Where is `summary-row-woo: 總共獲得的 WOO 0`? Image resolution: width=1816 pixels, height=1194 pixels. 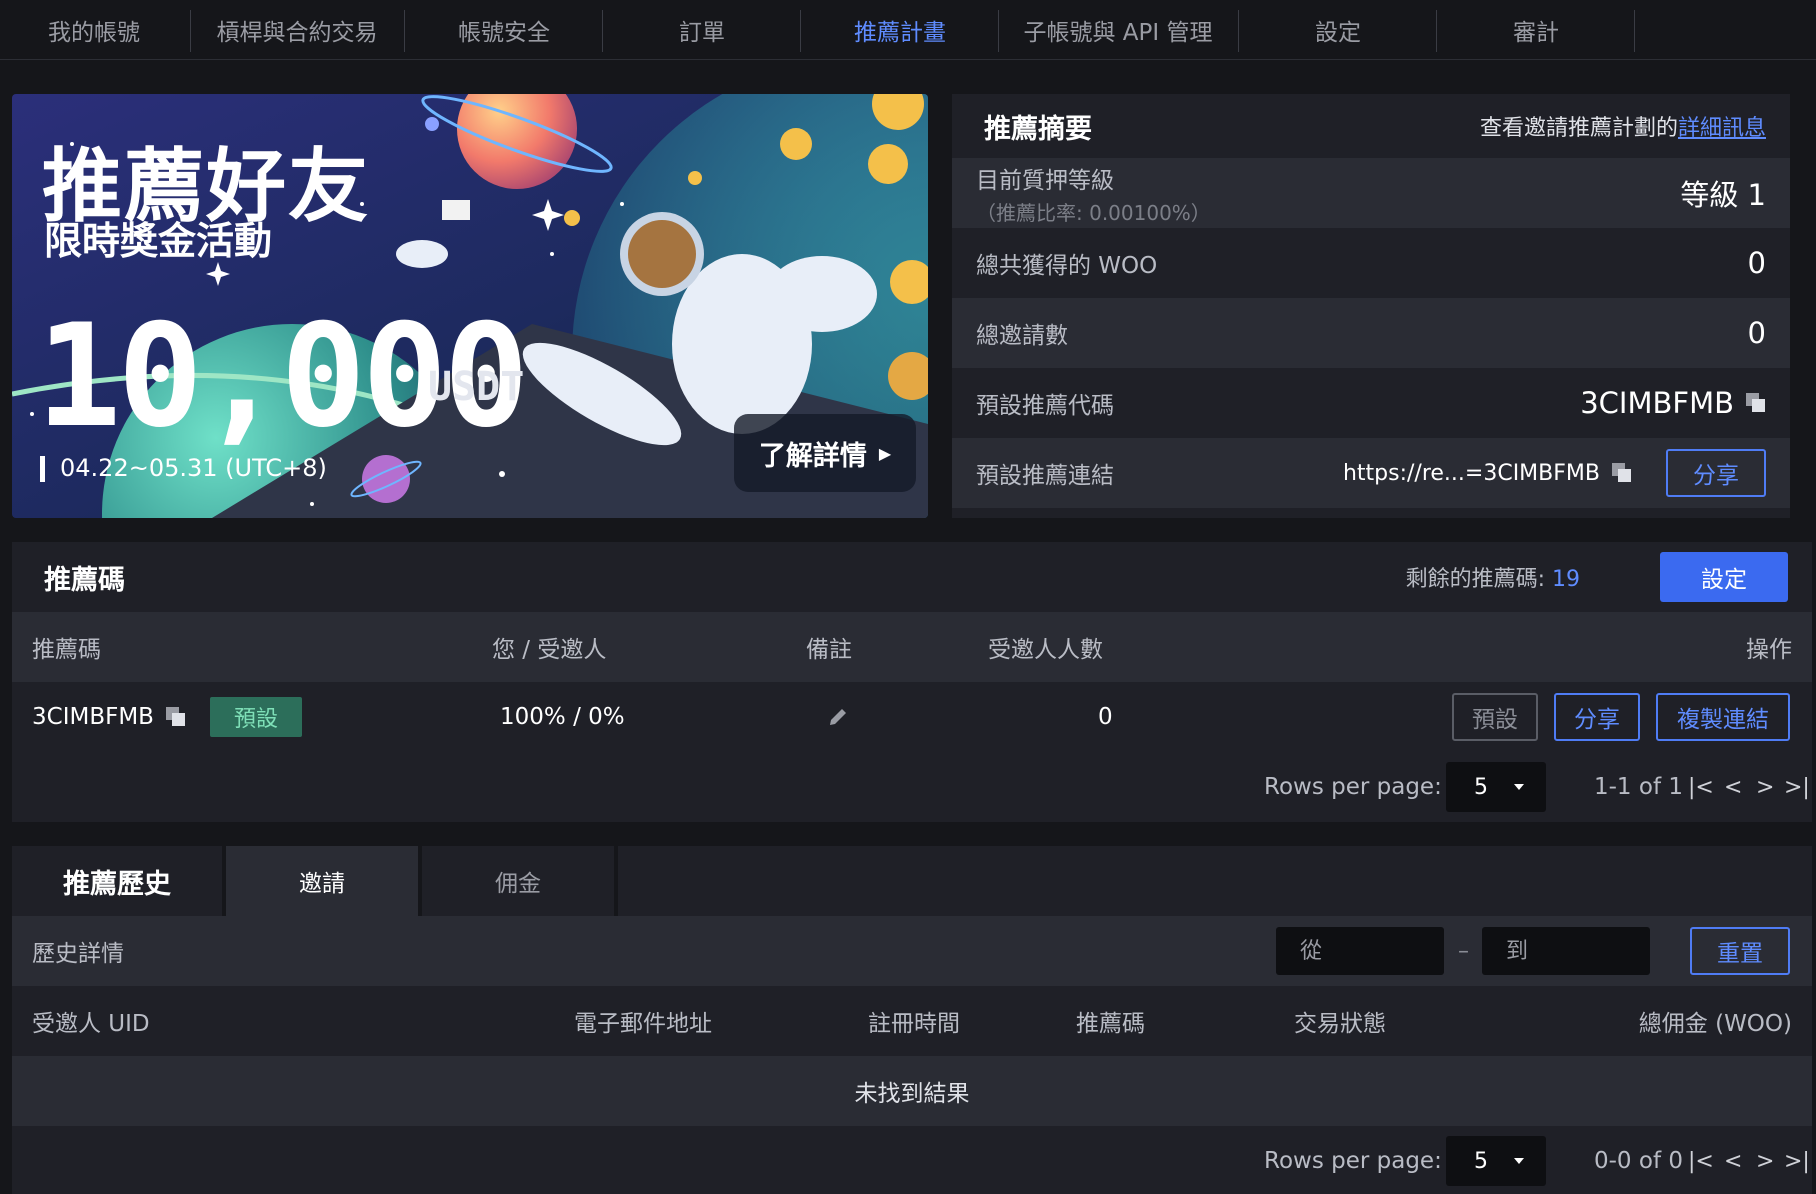
summary-row-woo: 總共獲得的 WOO 0 is located at coordinates (1371, 263).